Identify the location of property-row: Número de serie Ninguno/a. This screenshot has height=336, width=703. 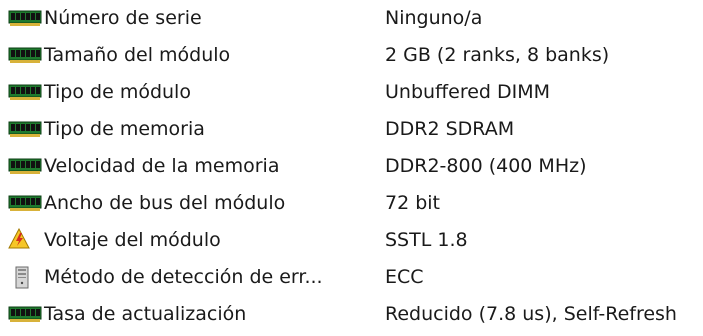
(351, 18).